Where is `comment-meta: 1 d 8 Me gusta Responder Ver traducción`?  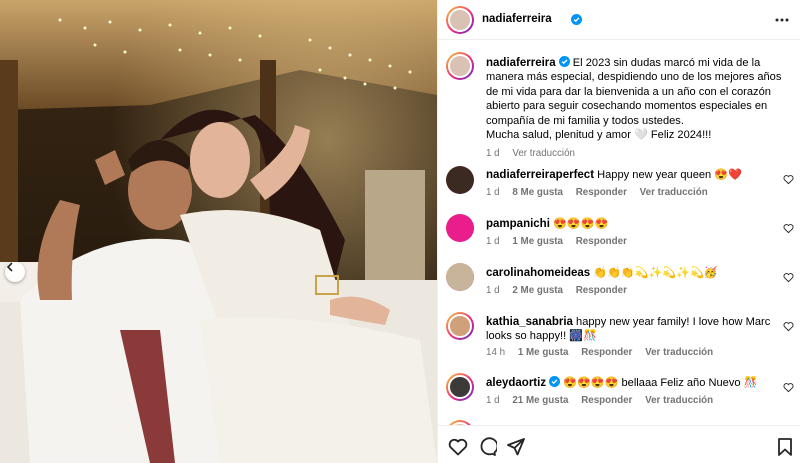
comment-meta: 1 d 8 Me gusta Responder Ver traducción is located at coordinates (602, 192).